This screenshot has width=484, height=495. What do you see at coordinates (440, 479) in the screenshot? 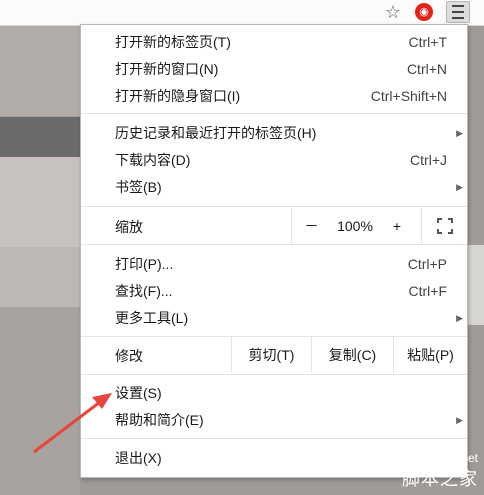
I see `watermark-name: 脚本之家` at bounding box center [440, 479].